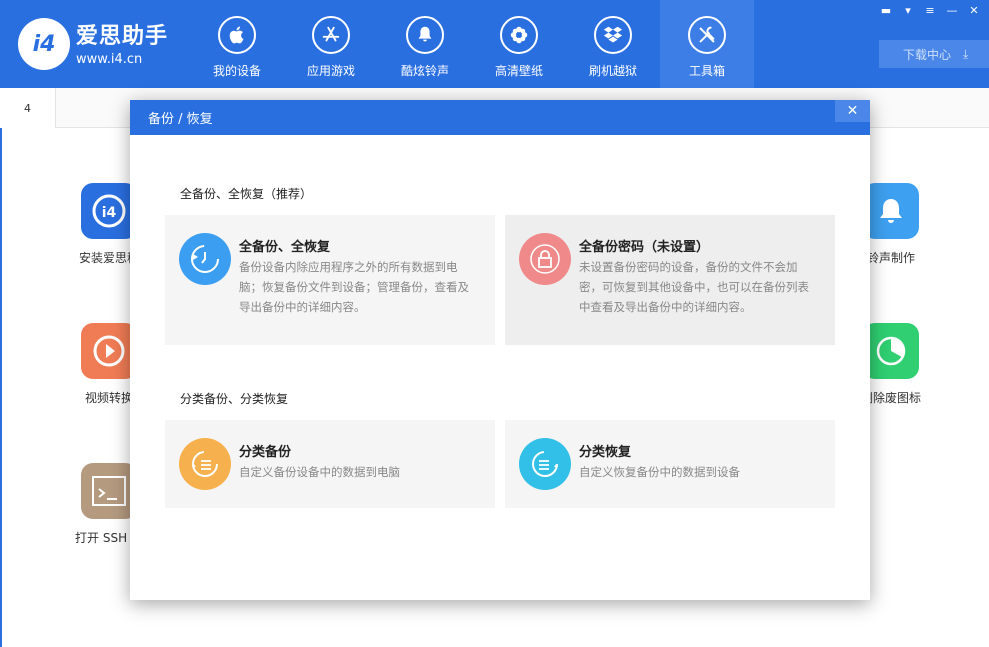  Describe the element at coordinates (707, 35) in the screenshot. I see `tools-icon` at that location.